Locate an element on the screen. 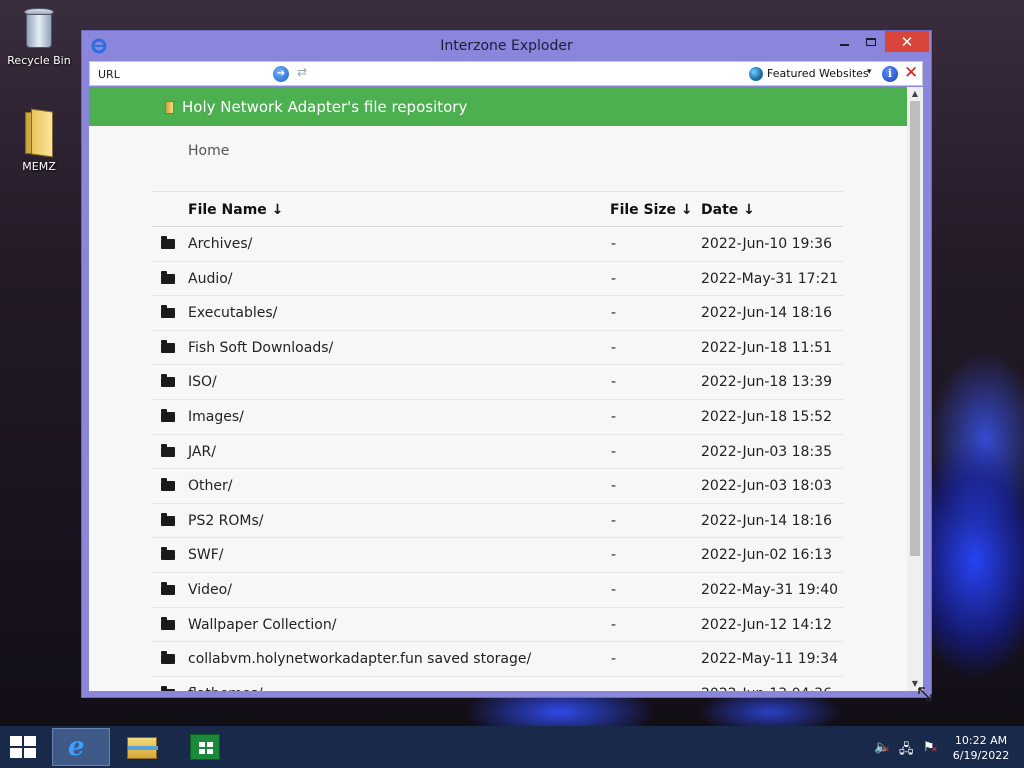 The width and height of the screenshot is (1024, 768). stop-icon: ✕ is located at coordinates (911, 73).